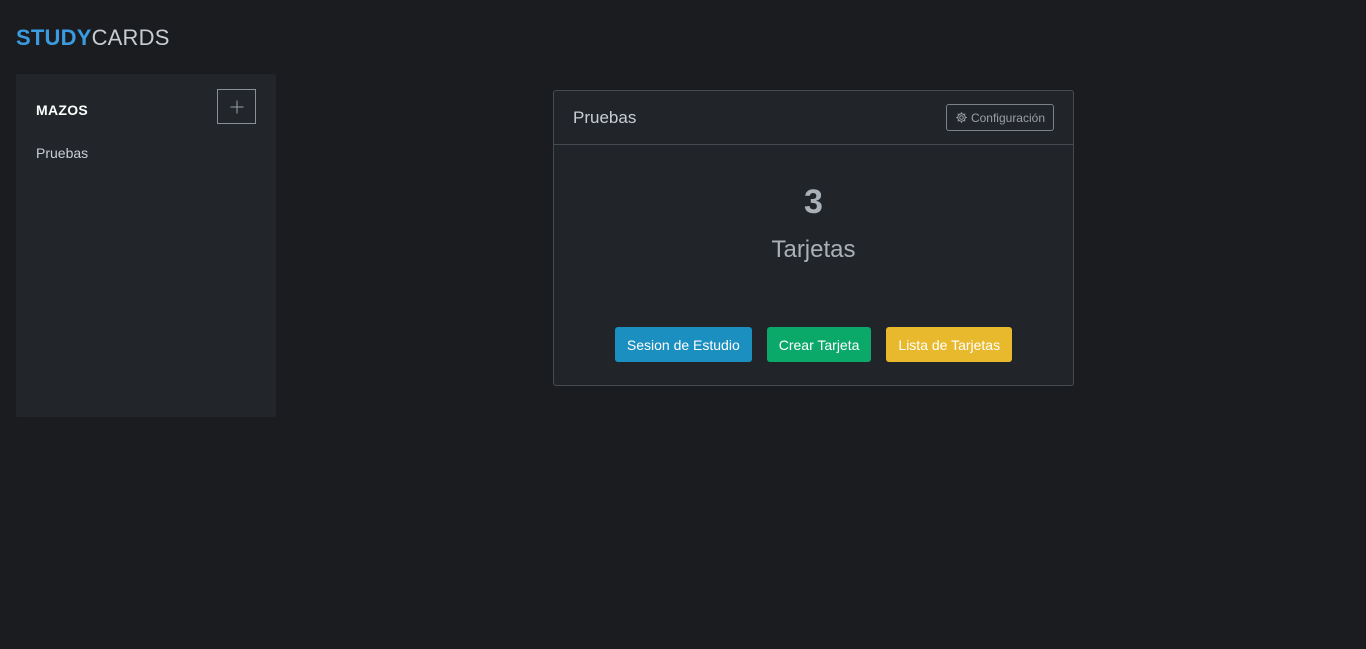 This screenshot has width=1366, height=649. Describe the element at coordinates (130, 37) in the screenshot. I see `logo-cards-text: CARDS` at that location.